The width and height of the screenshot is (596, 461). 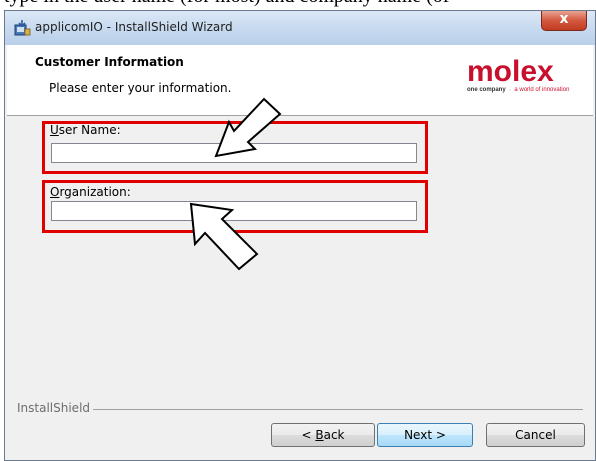 What do you see at coordinates (248, 127) in the screenshot?
I see `arrow-to-user-name-icon` at bounding box center [248, 127].